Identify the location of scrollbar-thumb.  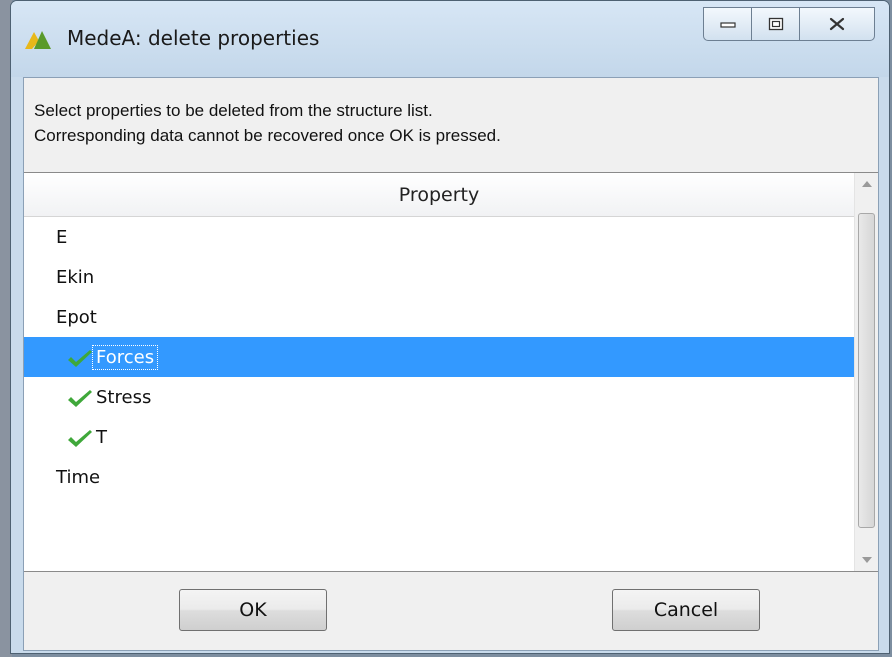
(866, 370).